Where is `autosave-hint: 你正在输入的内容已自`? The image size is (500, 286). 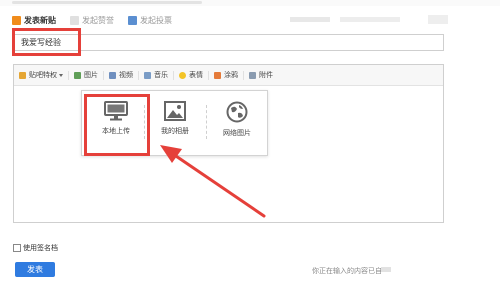
autosave-hint: 你正在输入的内容已自 is located at coordinates (347, 271).